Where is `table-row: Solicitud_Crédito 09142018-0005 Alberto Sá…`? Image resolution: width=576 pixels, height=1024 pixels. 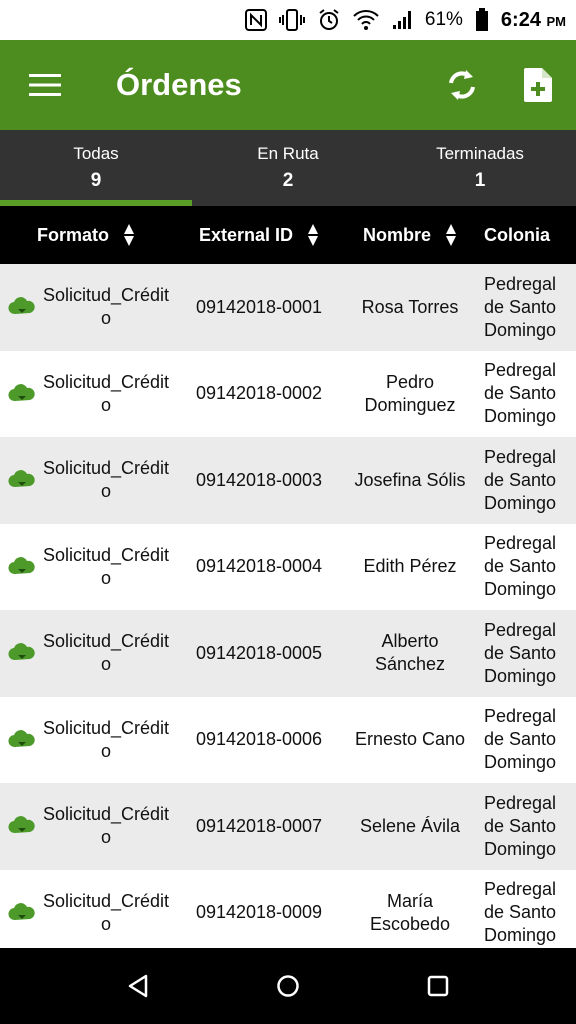
table-row: Solicitud_Crédito 09142018-0005 Alberto Sá… is located at coordinates (288, 653).